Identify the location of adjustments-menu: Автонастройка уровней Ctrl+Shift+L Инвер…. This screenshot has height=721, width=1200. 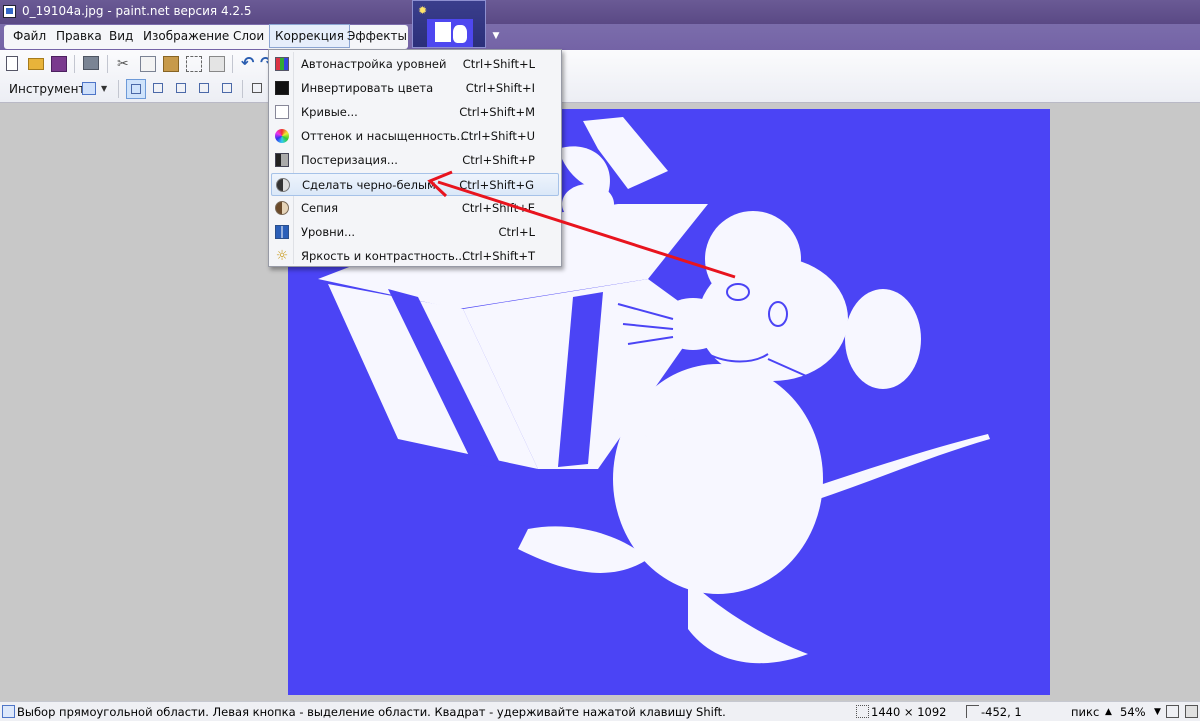
(415, 158).